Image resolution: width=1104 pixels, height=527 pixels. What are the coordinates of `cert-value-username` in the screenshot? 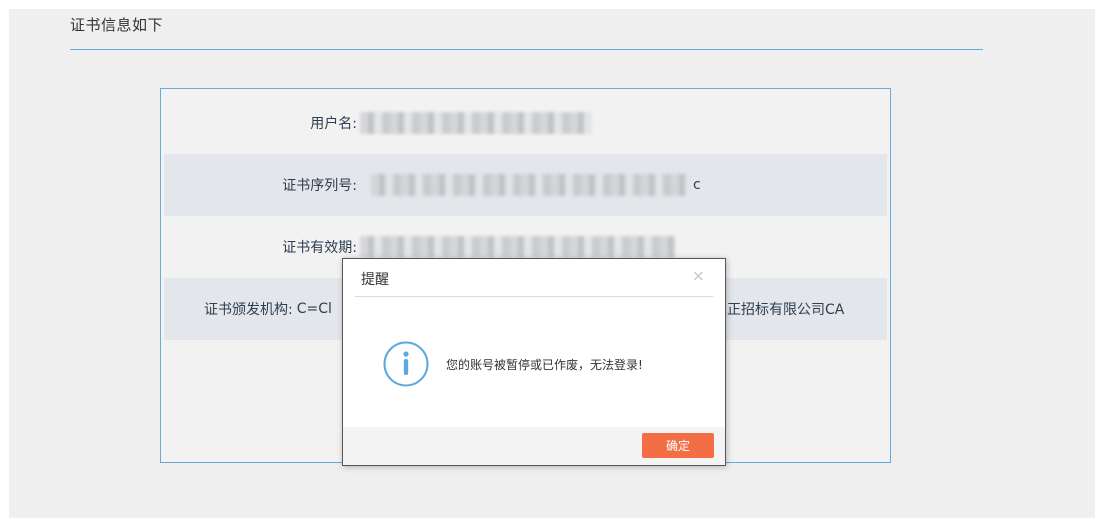 It's located at (476, 123).